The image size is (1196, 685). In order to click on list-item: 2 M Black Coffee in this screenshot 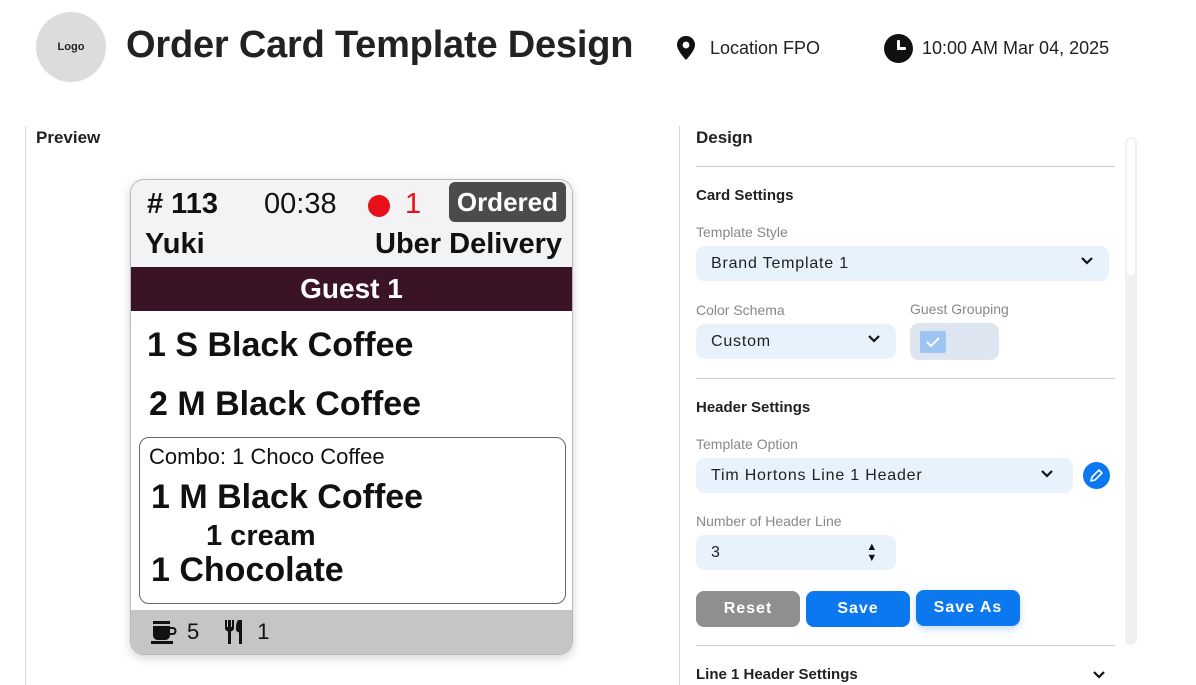, I will do `click(285, 404)`.